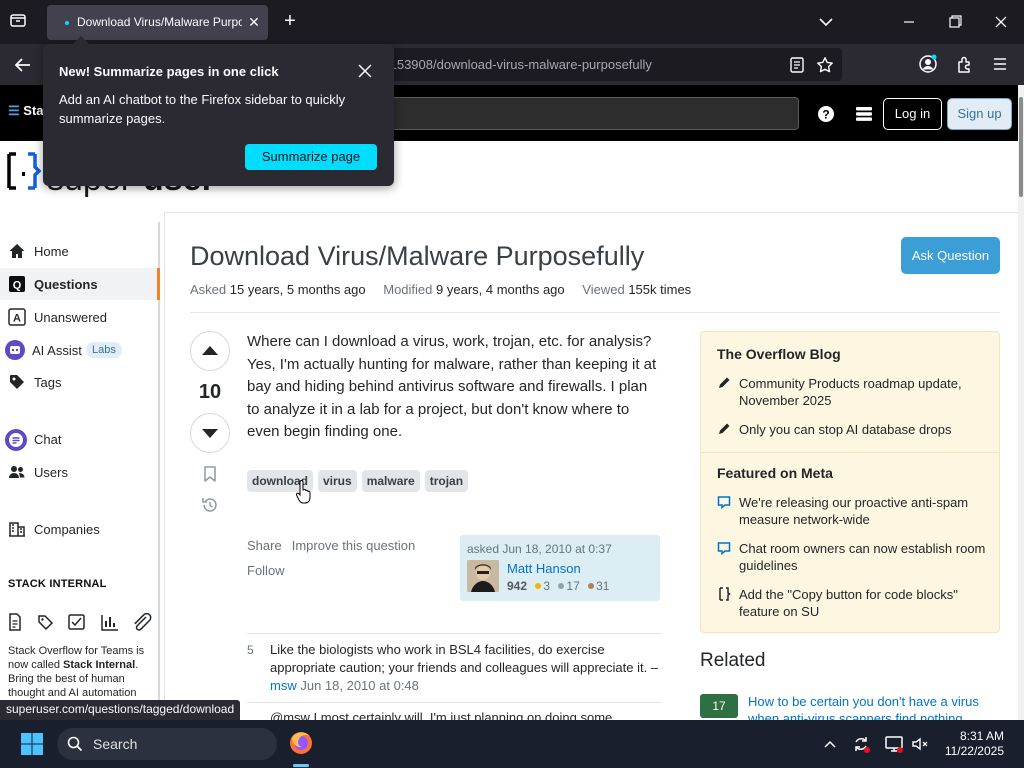 The height and width of the screenshot is (768, 1024). Describe the element at coordinates (603, 289) in the screenshot. I see `viewed-label: Viewed` at that location.